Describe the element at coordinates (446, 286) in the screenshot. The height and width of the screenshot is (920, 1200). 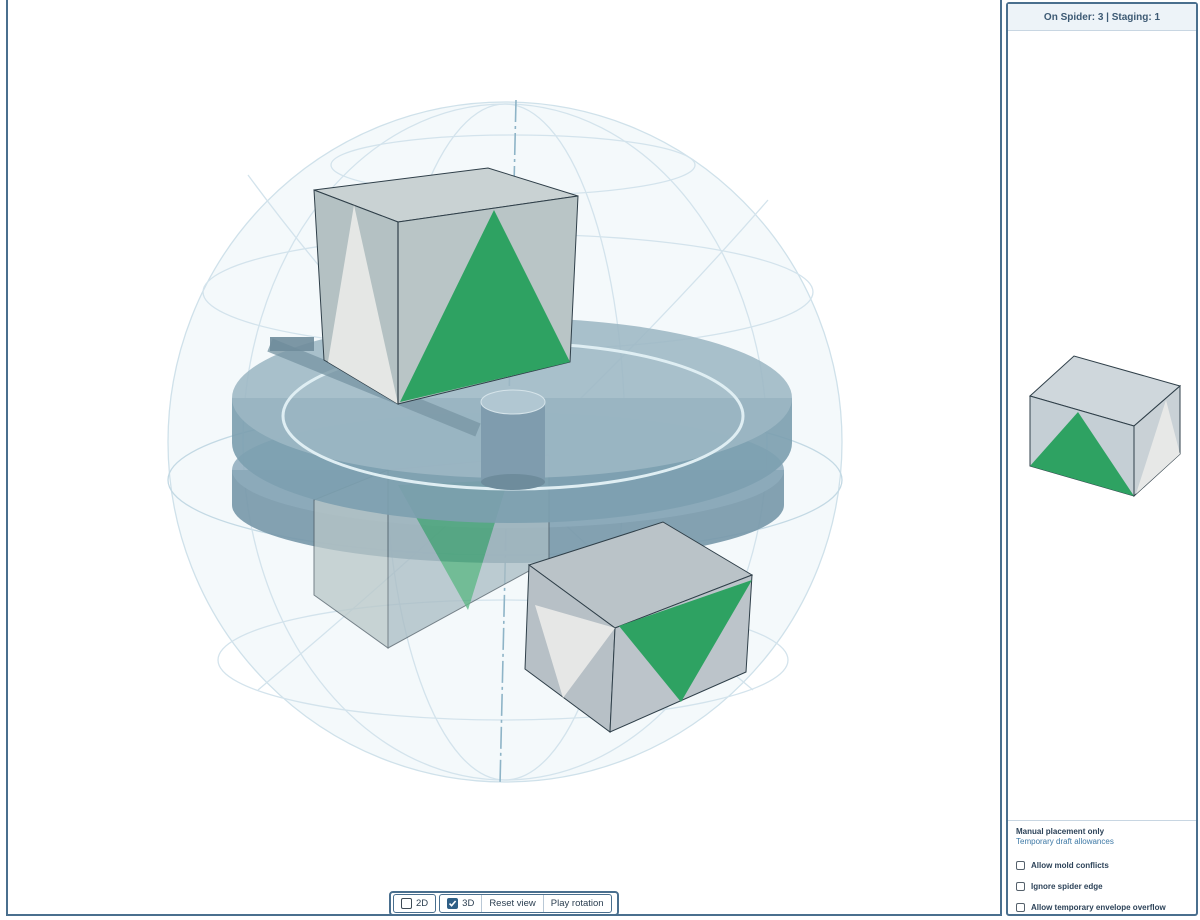
I see `part-upper` at that location.